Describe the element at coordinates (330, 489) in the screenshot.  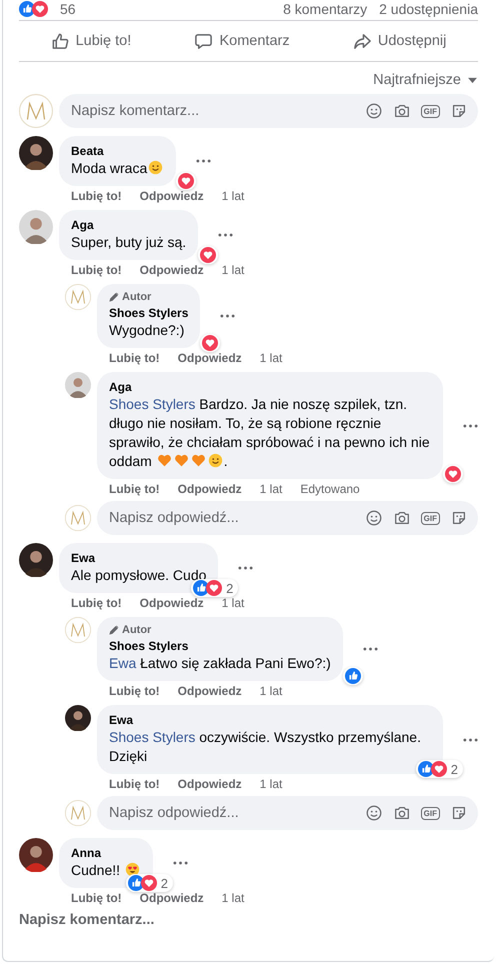
I see `comment-meta: Edytowano` at that location.